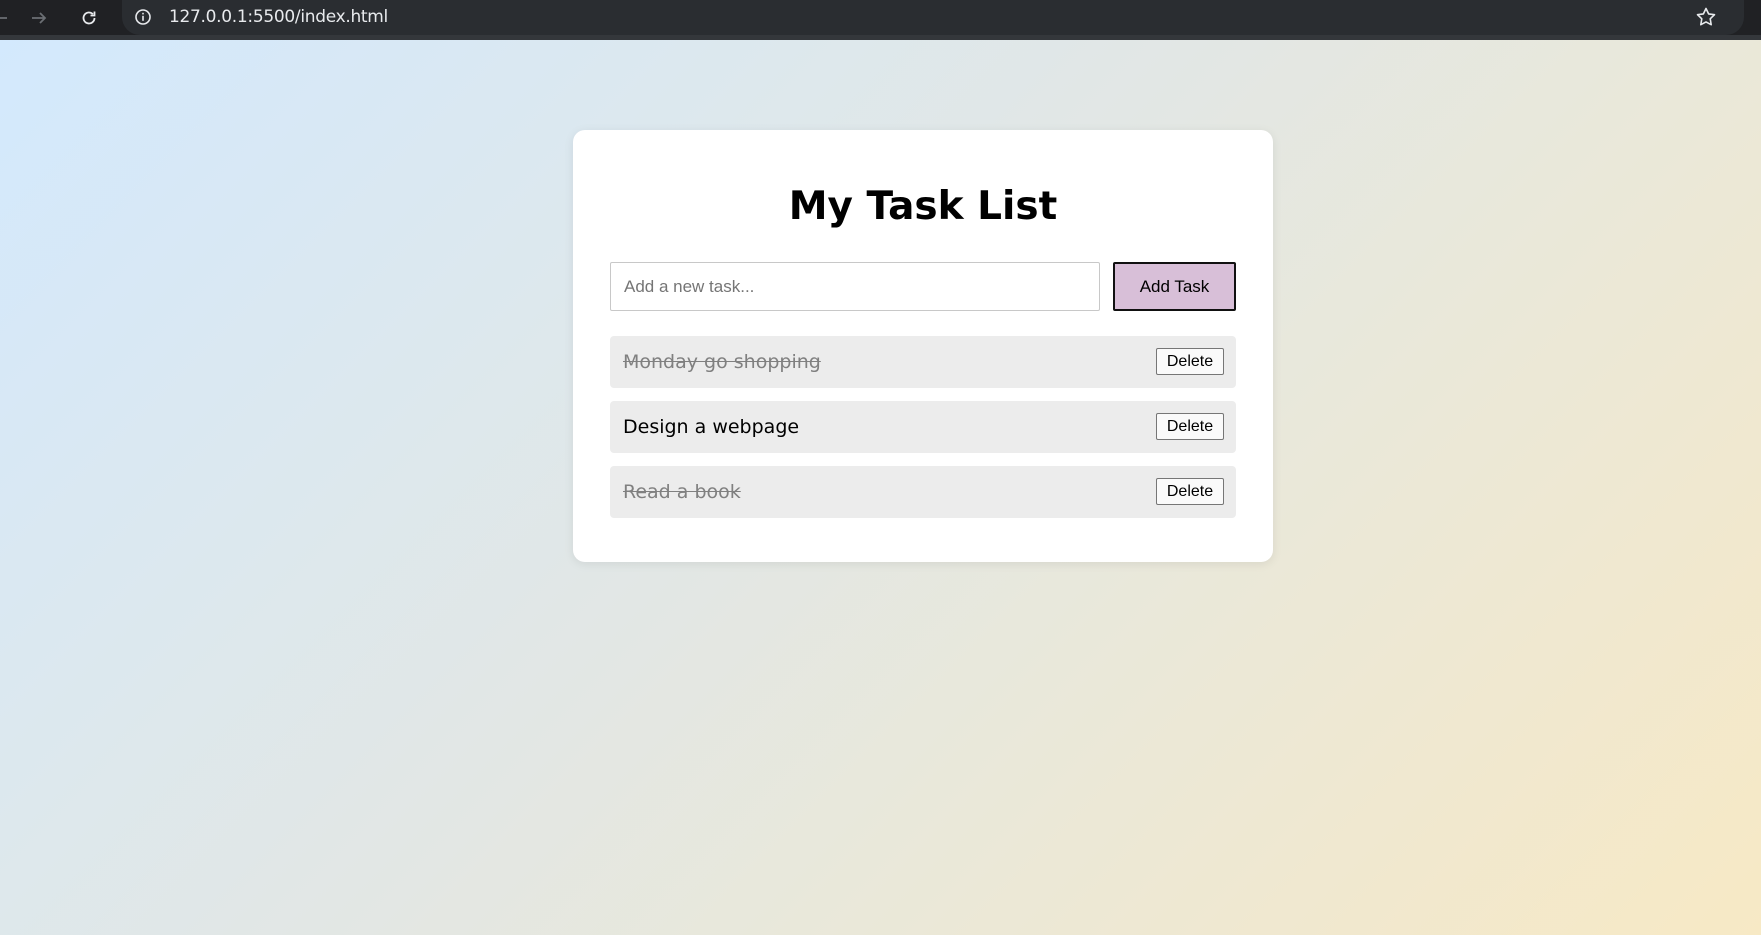 Image resolution: width=1761 pixels, height=935 pixels. What do you see at coordinates (1174, 286) in the screenshot?
I see `add-task-button: Add Task` at bounding box center [1174, 286].